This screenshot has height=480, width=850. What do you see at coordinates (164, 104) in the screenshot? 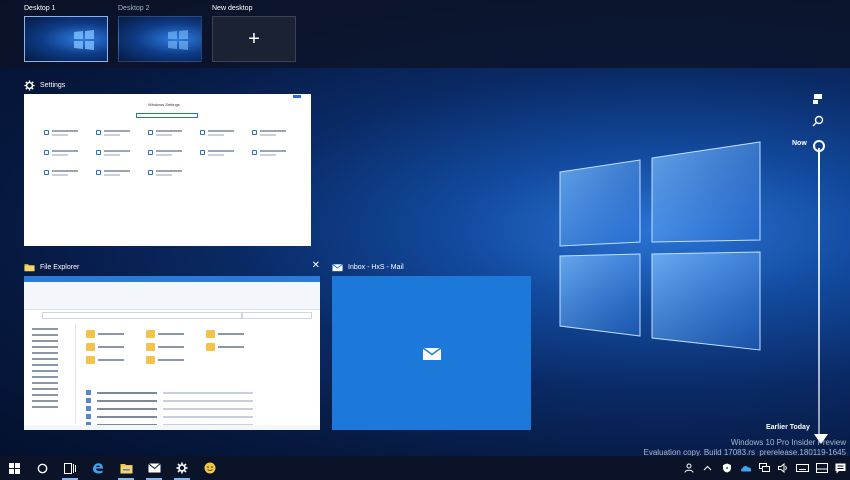
I see `settings-inner-title: Windows Settings` at bounding box center [164, 104].